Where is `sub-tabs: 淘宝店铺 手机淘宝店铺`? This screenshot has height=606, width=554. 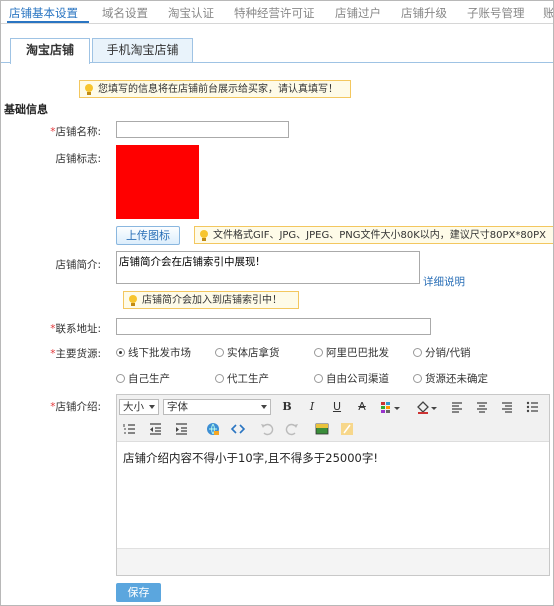 sub-tabs: 淘宝店铺 手机淘宝店铺 is located at coordinates (277, 51).